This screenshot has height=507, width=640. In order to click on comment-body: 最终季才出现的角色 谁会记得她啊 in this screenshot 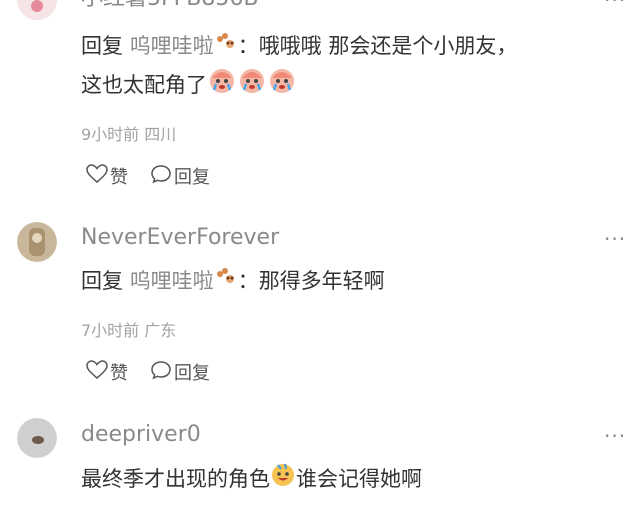, I will do `click(351, 479)`.